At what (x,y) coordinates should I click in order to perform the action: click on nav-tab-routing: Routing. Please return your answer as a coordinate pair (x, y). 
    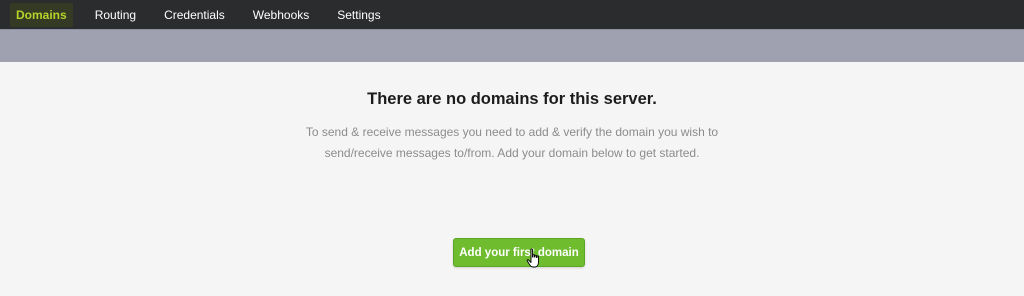
    Looking at the image, I should click on (115, 15).